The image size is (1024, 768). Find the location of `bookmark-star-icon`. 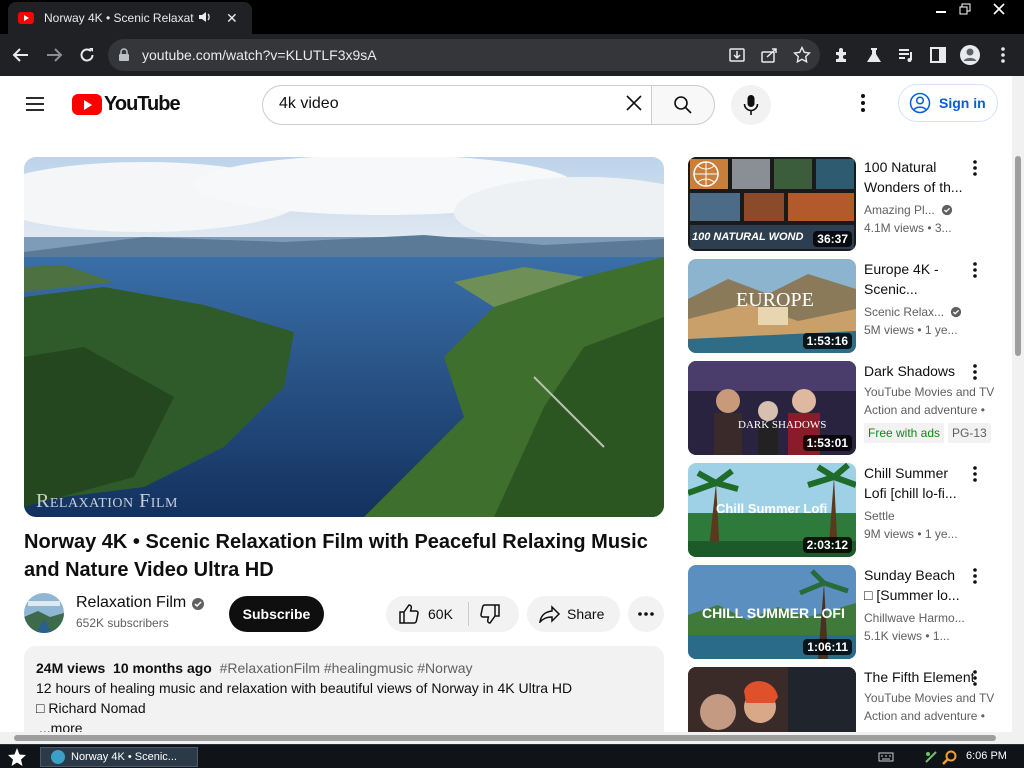

bookmark-star-icon is located at coordinates (802, 57).